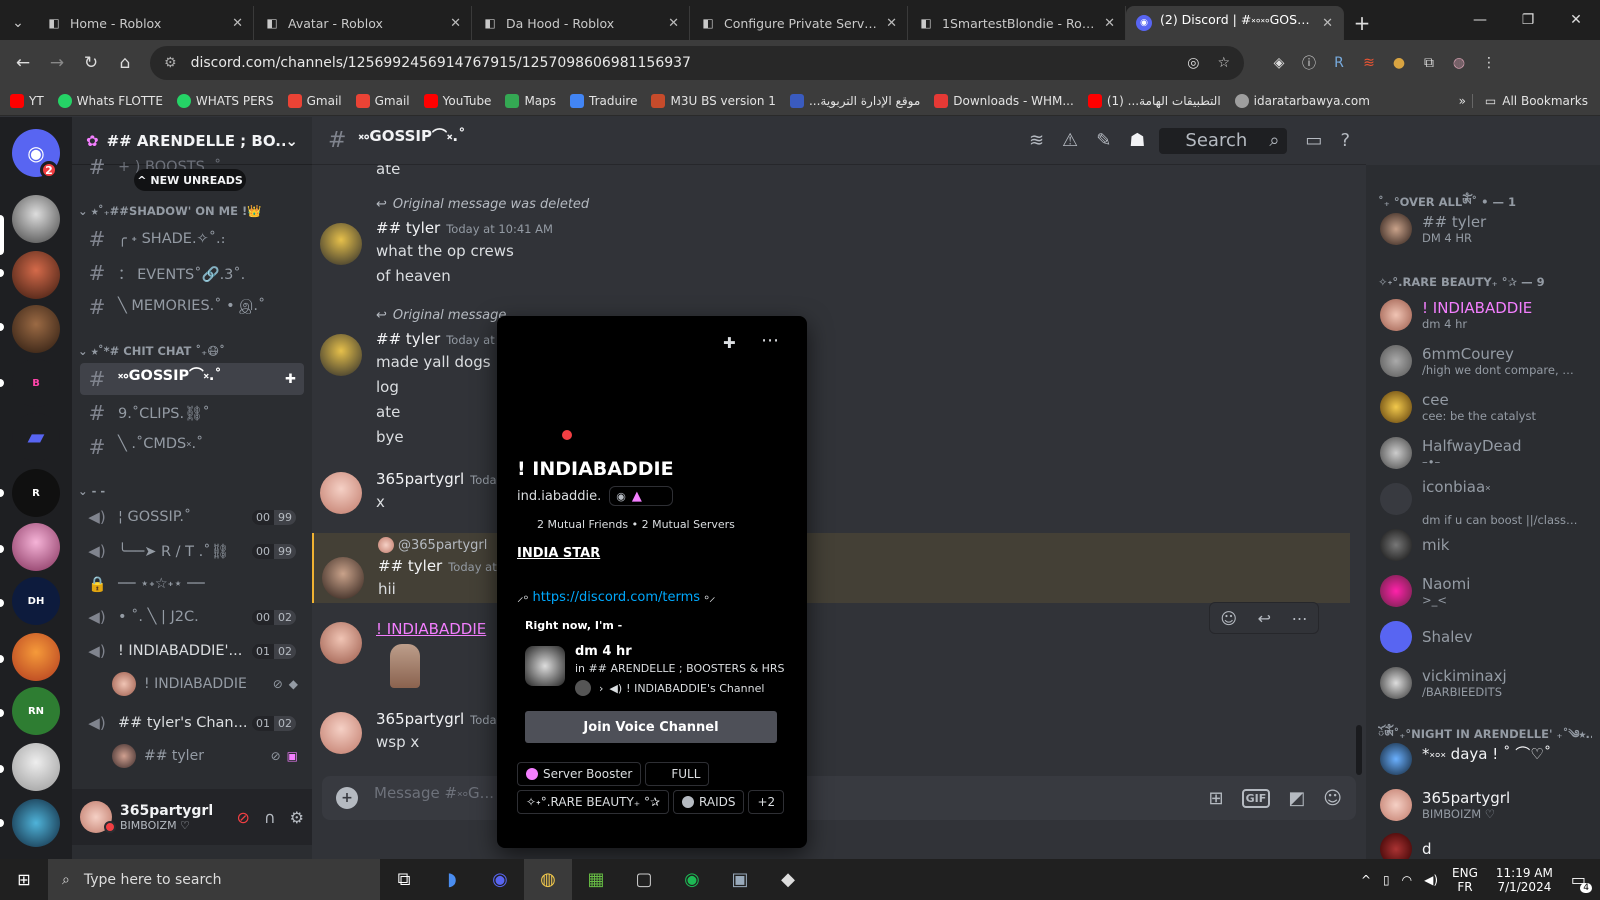  Describe the element at coordinates (192, 273) in the screenshot. I see `text-channel: # ： EVENTS˚🔗.3˚.` at that location.